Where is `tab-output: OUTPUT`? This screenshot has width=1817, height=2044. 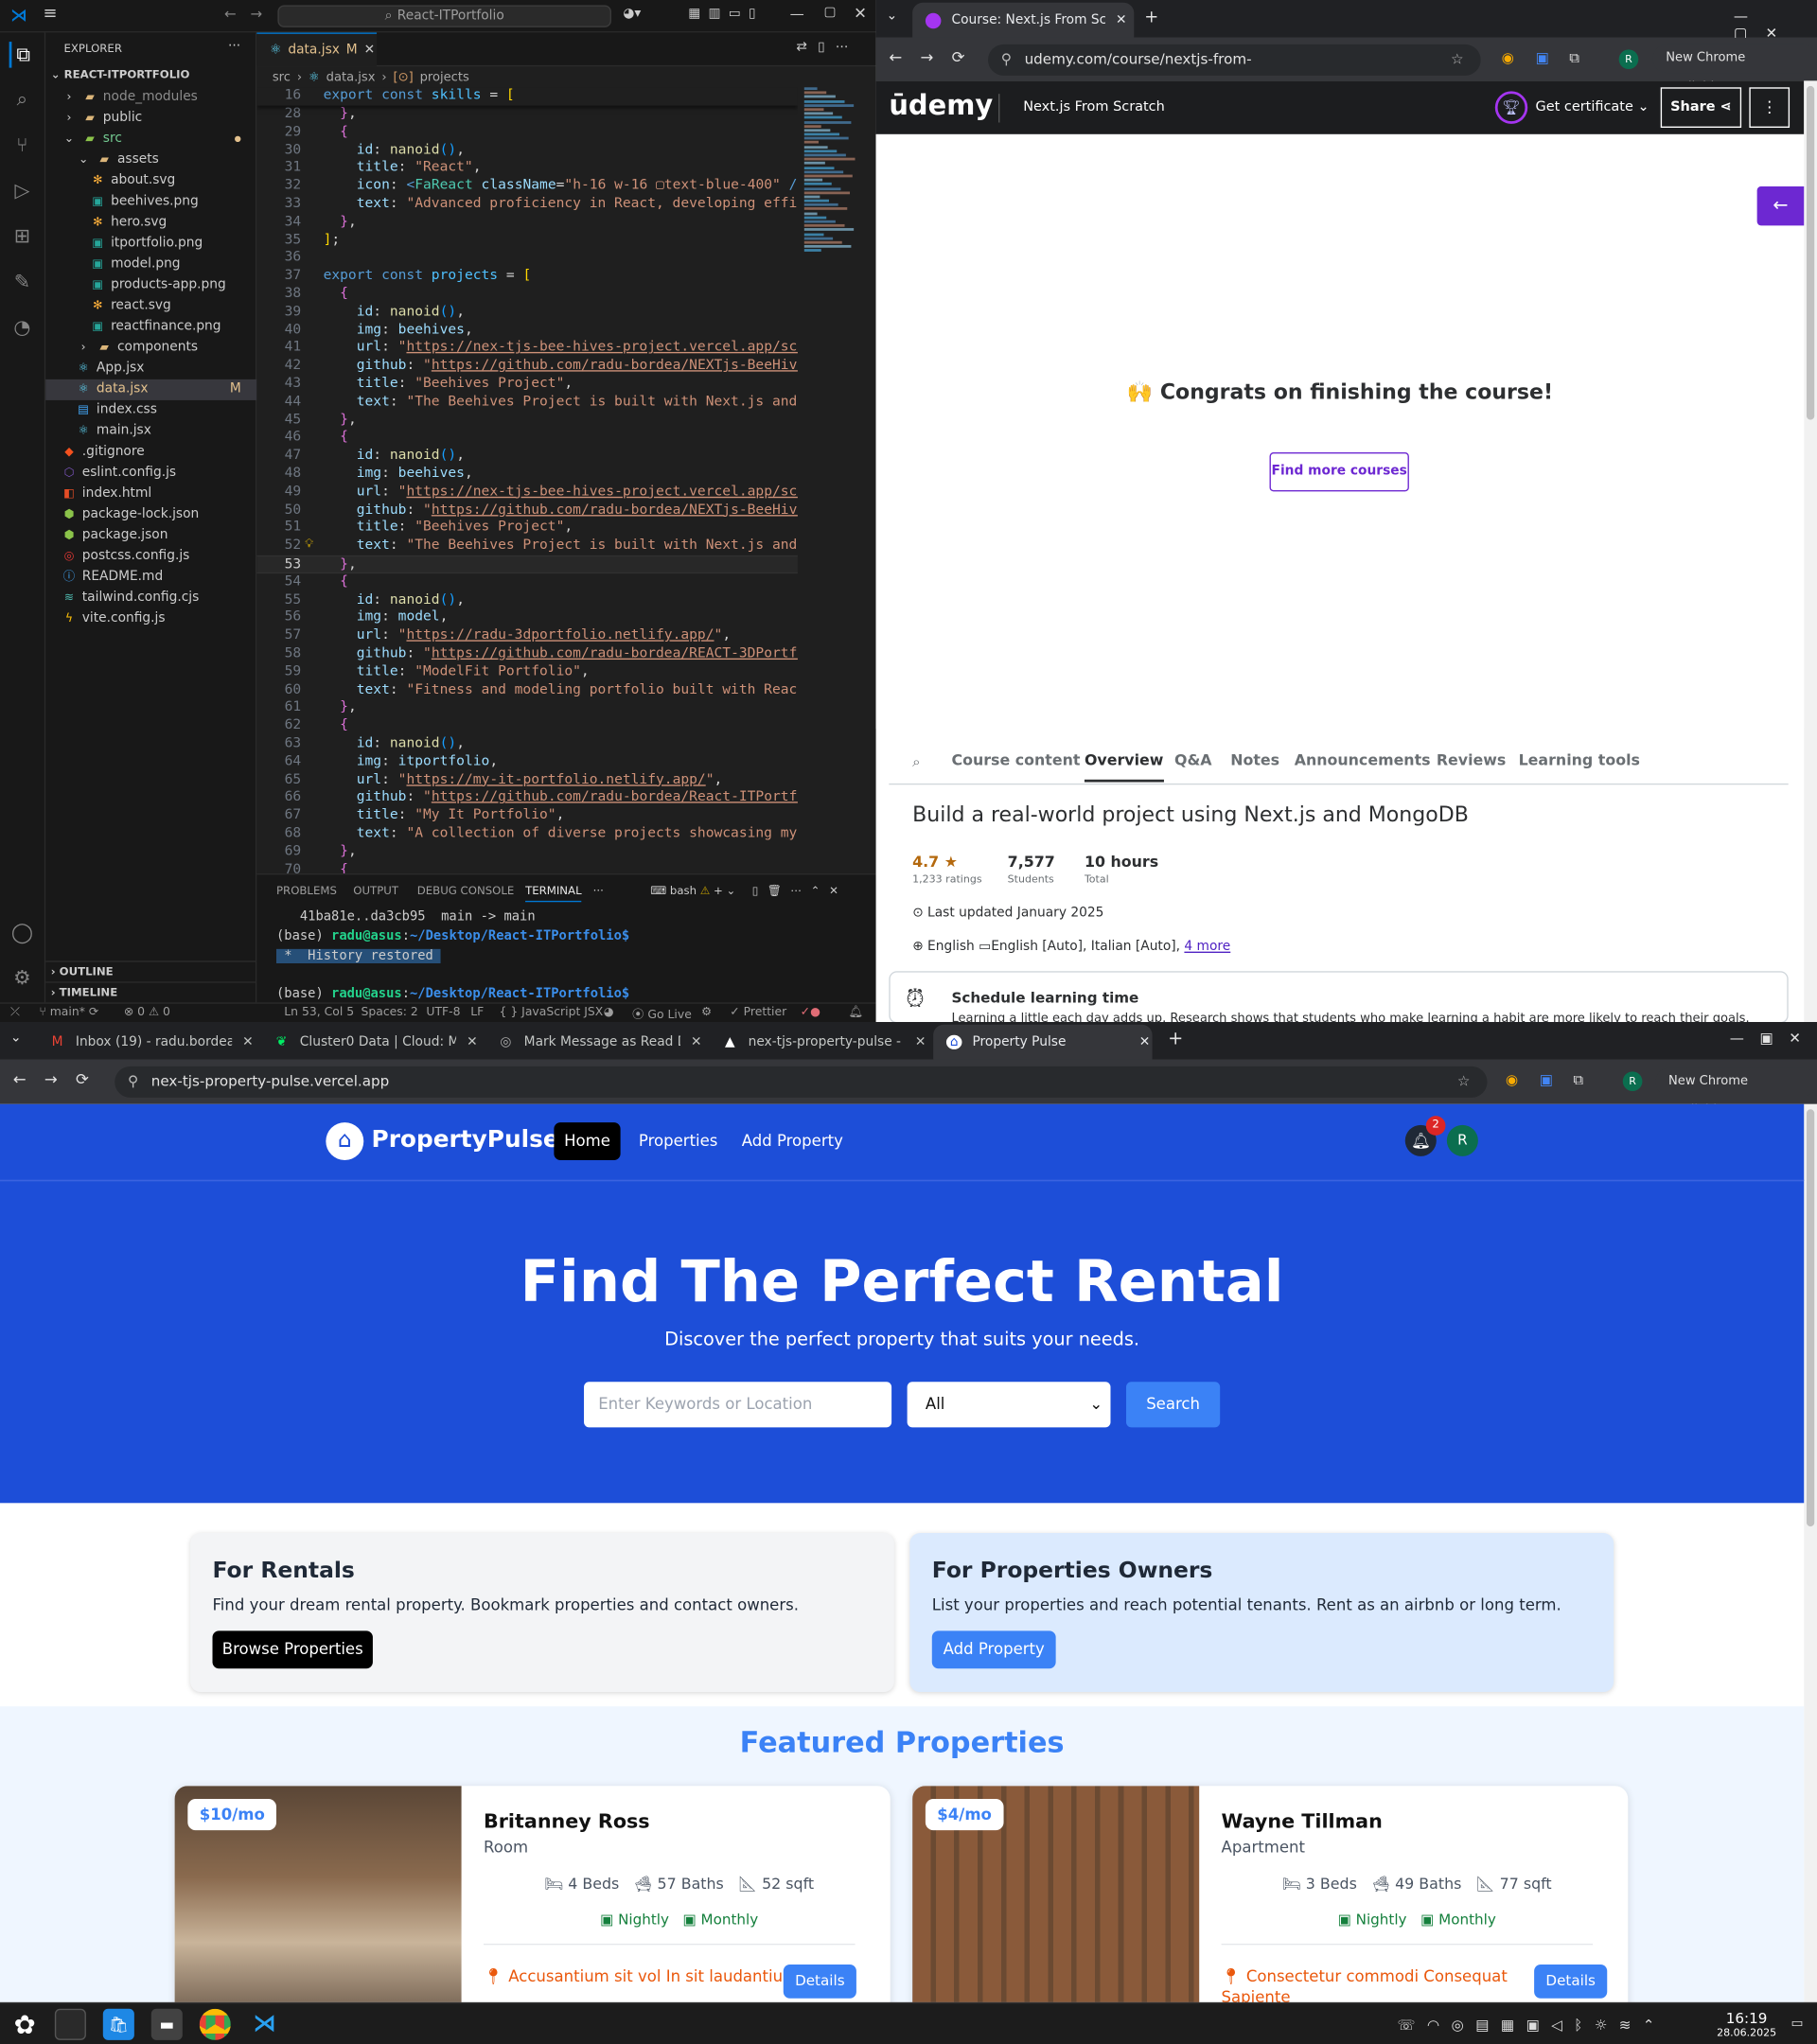
tab-output: OUTPUT is located at coordinates (375, 891).